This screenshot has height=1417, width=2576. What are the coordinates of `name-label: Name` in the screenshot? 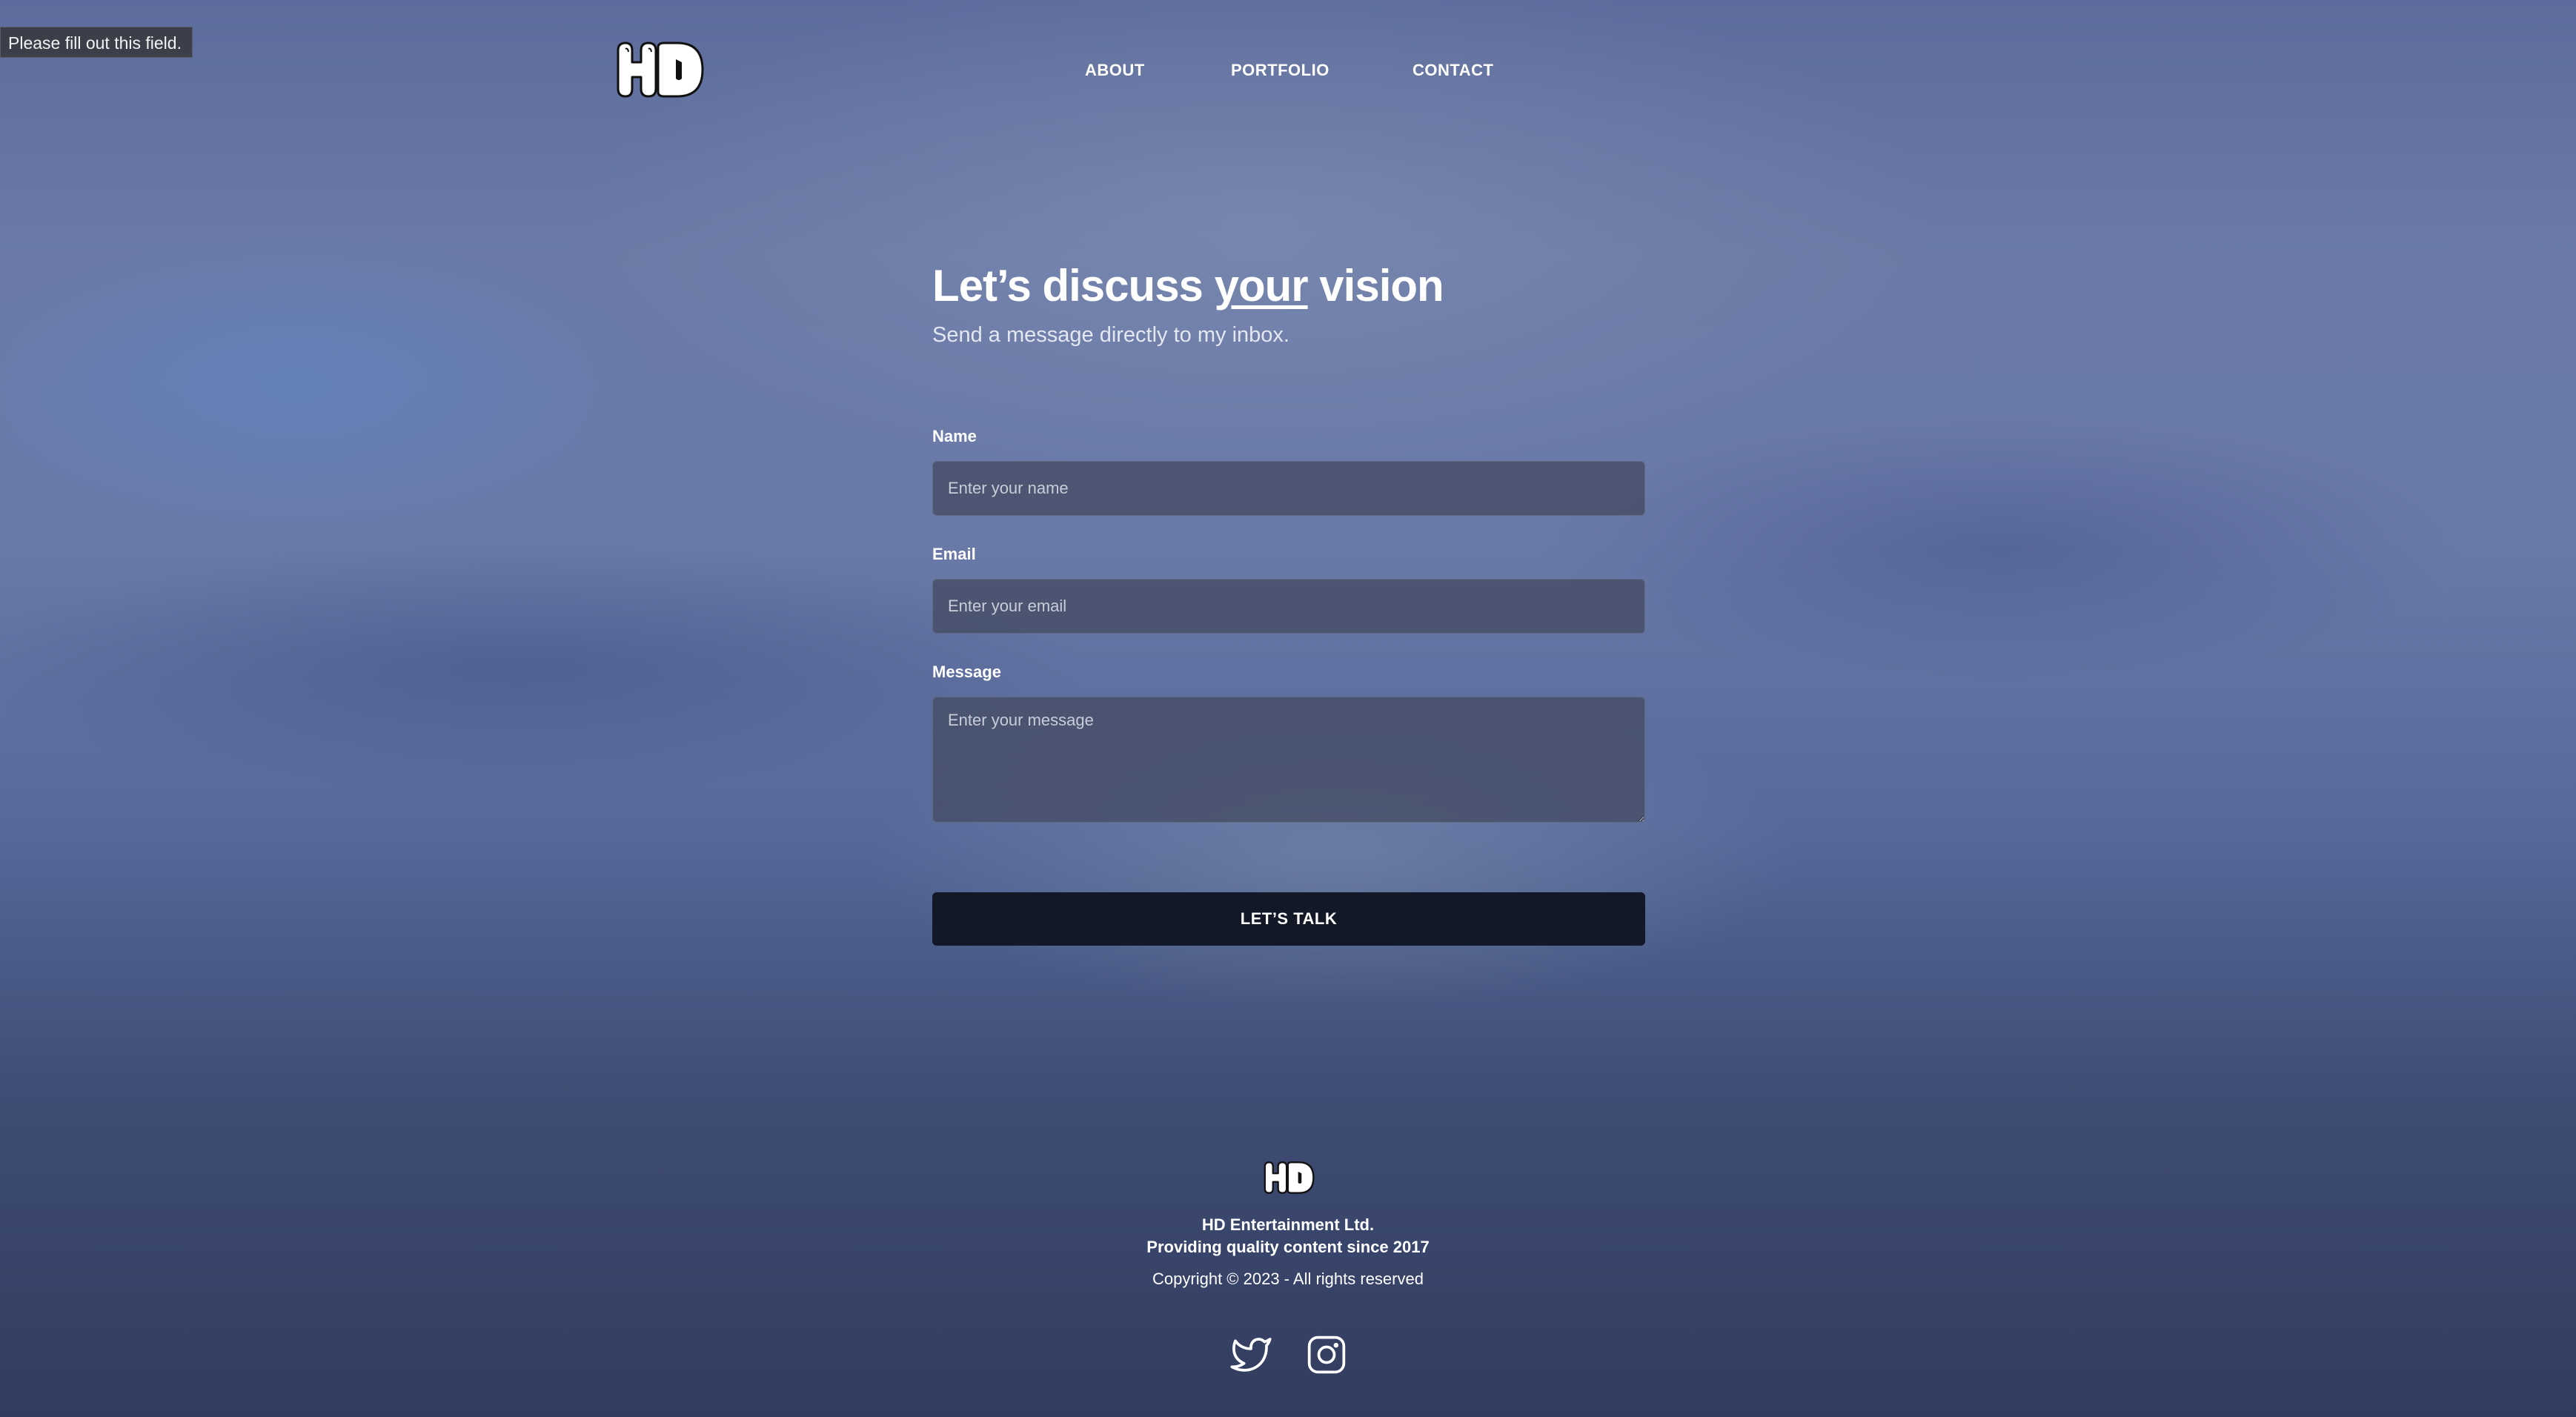 It's located at (955, 436).